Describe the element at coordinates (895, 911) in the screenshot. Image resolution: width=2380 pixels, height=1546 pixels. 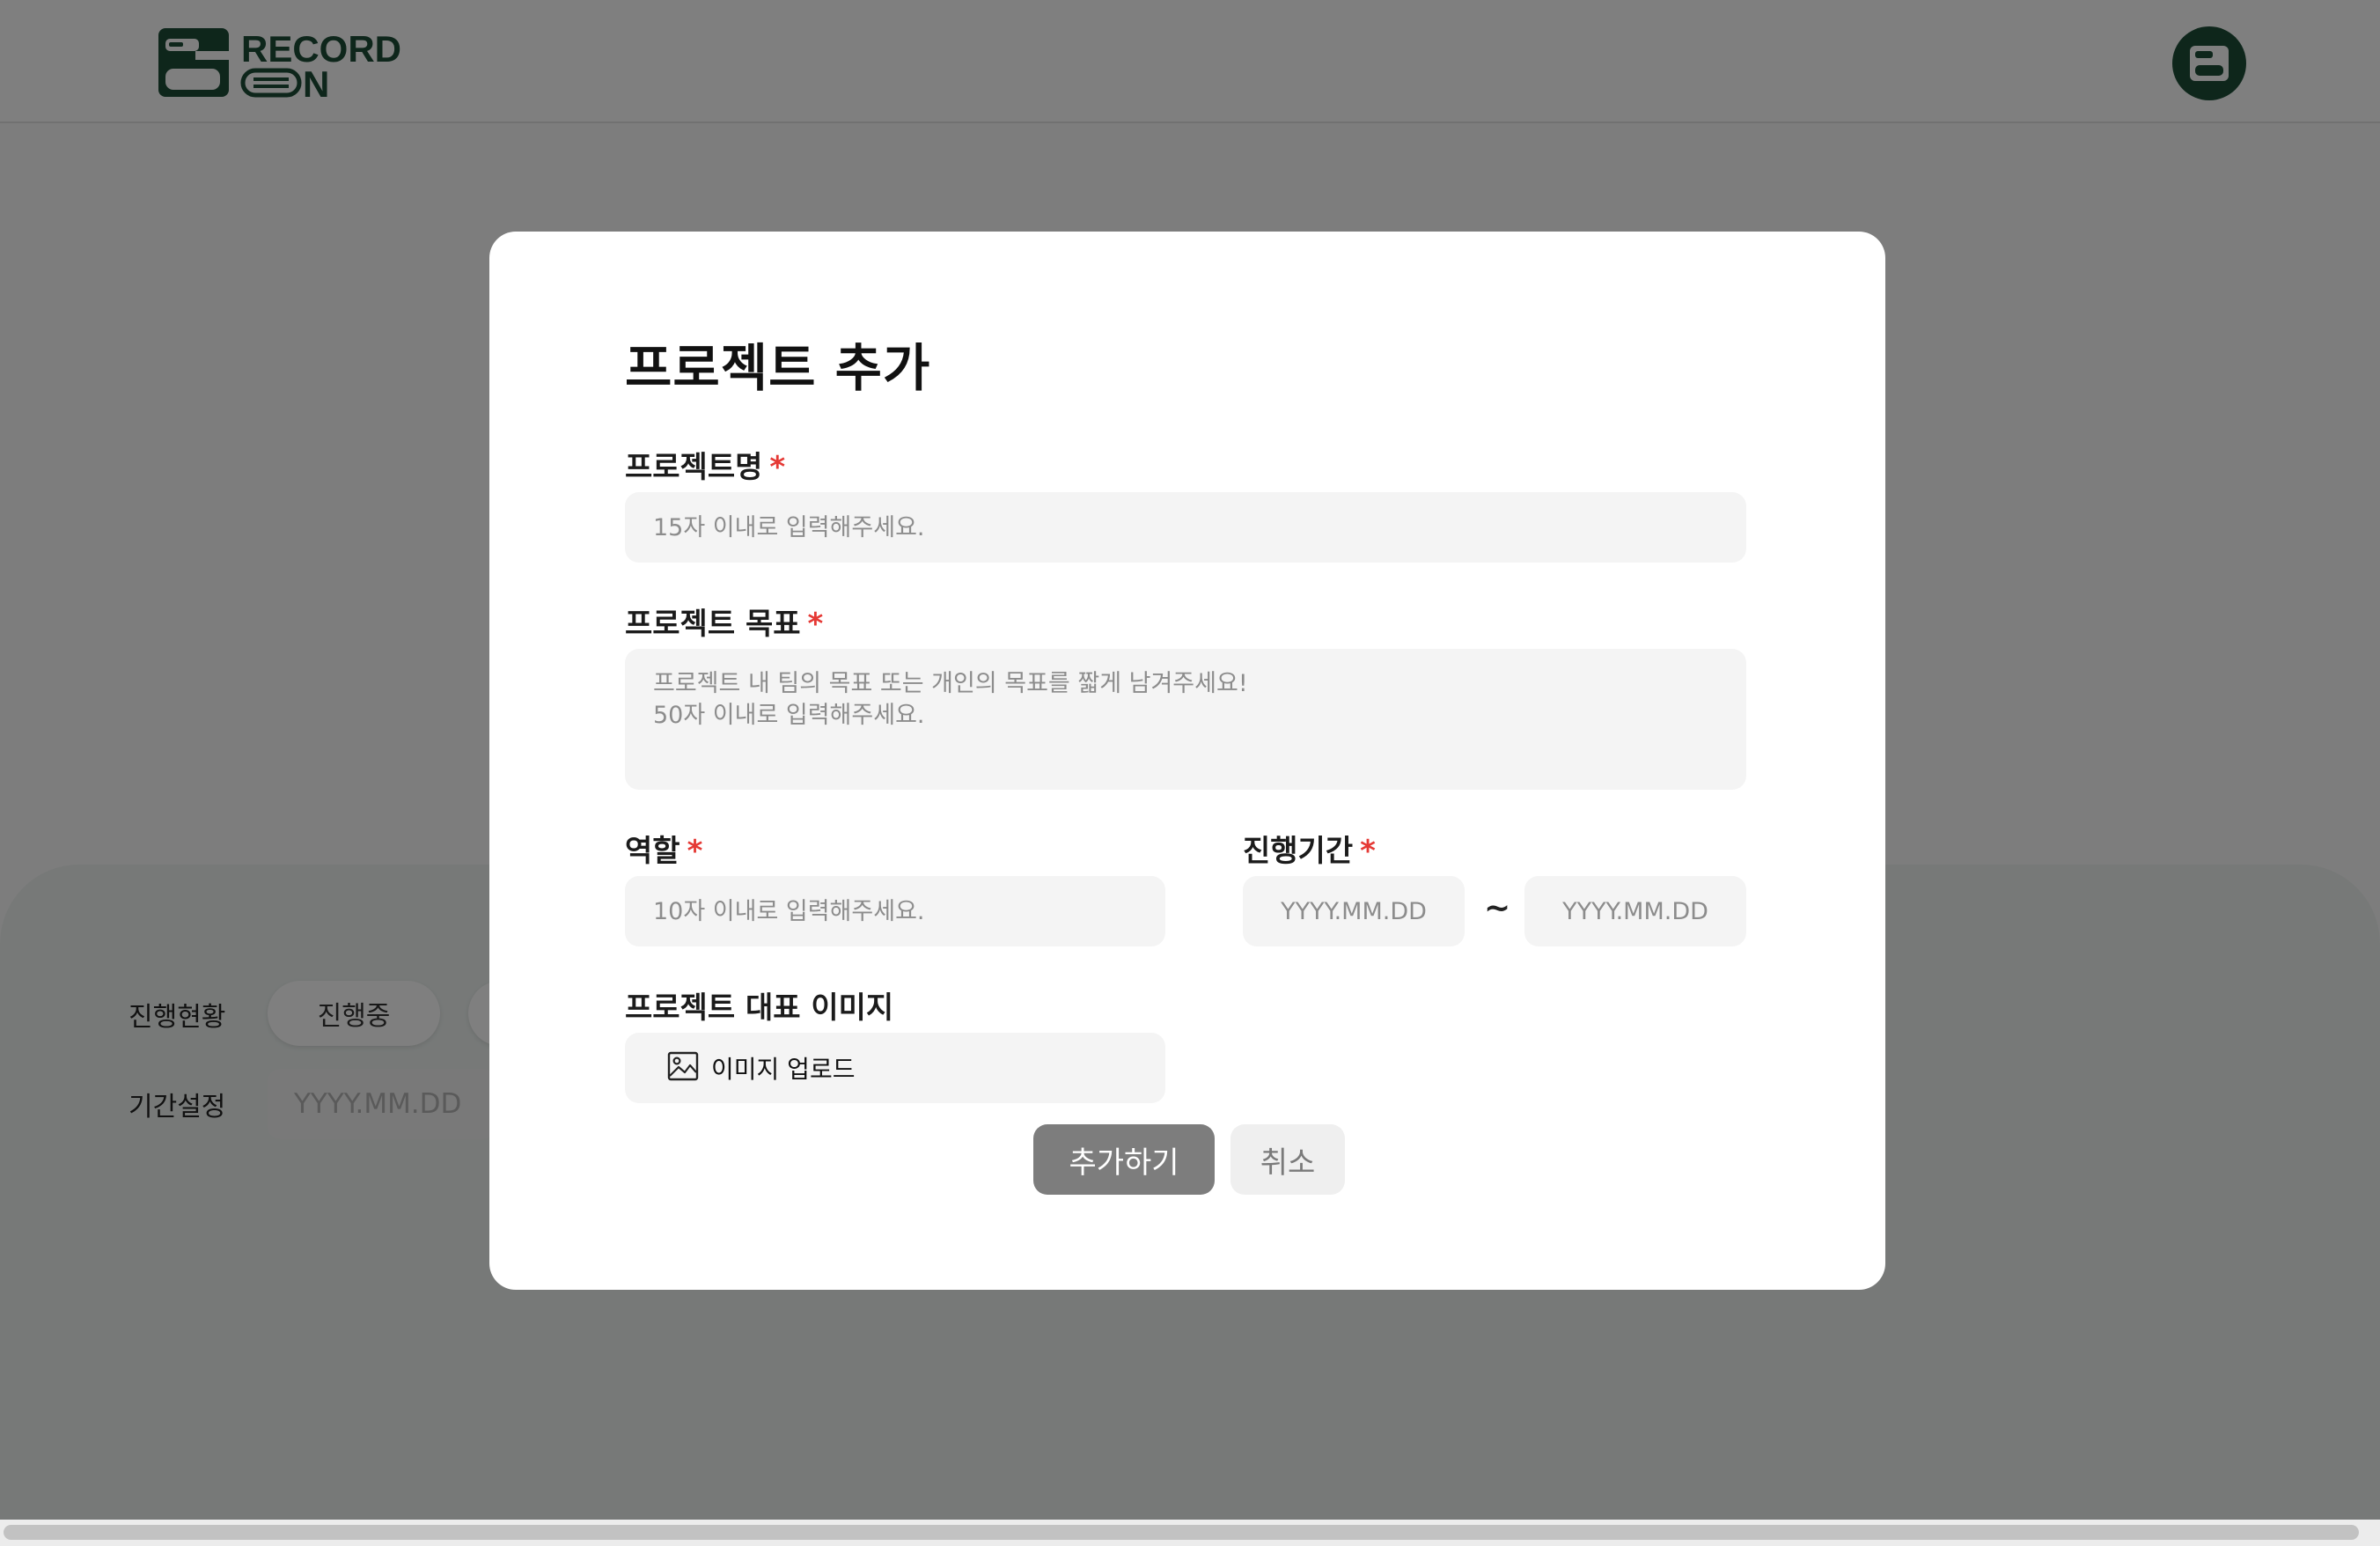
I see `role-input` at that location.